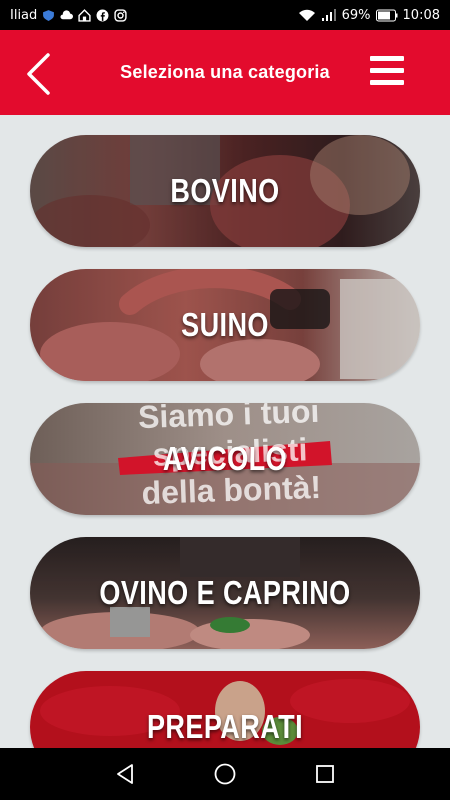 The image size is (450, 800). Describe the element at coordinates (120, 15) in the screenshot. I see `instagram-icon` at that location.